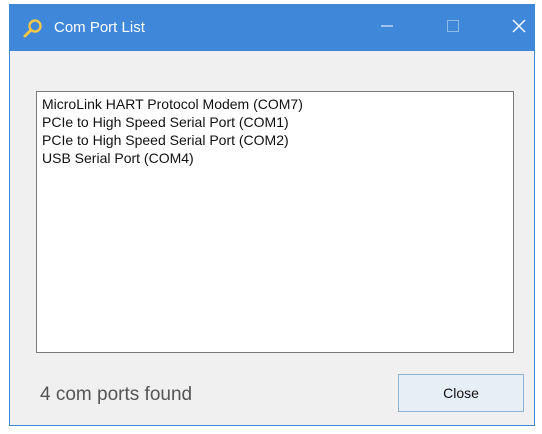 This screenshot has height=434, width=542. Describe the element at coordinates (275, 158) in the screenshot. I see `list-item: USB Serial Port (COM4)` at that location.